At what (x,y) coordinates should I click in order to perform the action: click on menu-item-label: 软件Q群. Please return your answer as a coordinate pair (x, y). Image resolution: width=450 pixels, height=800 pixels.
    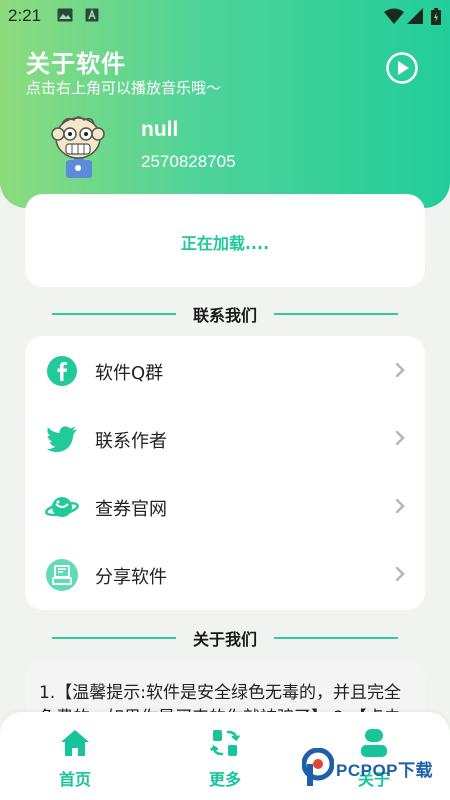
    Looking at the image, I should click on (129, 373).